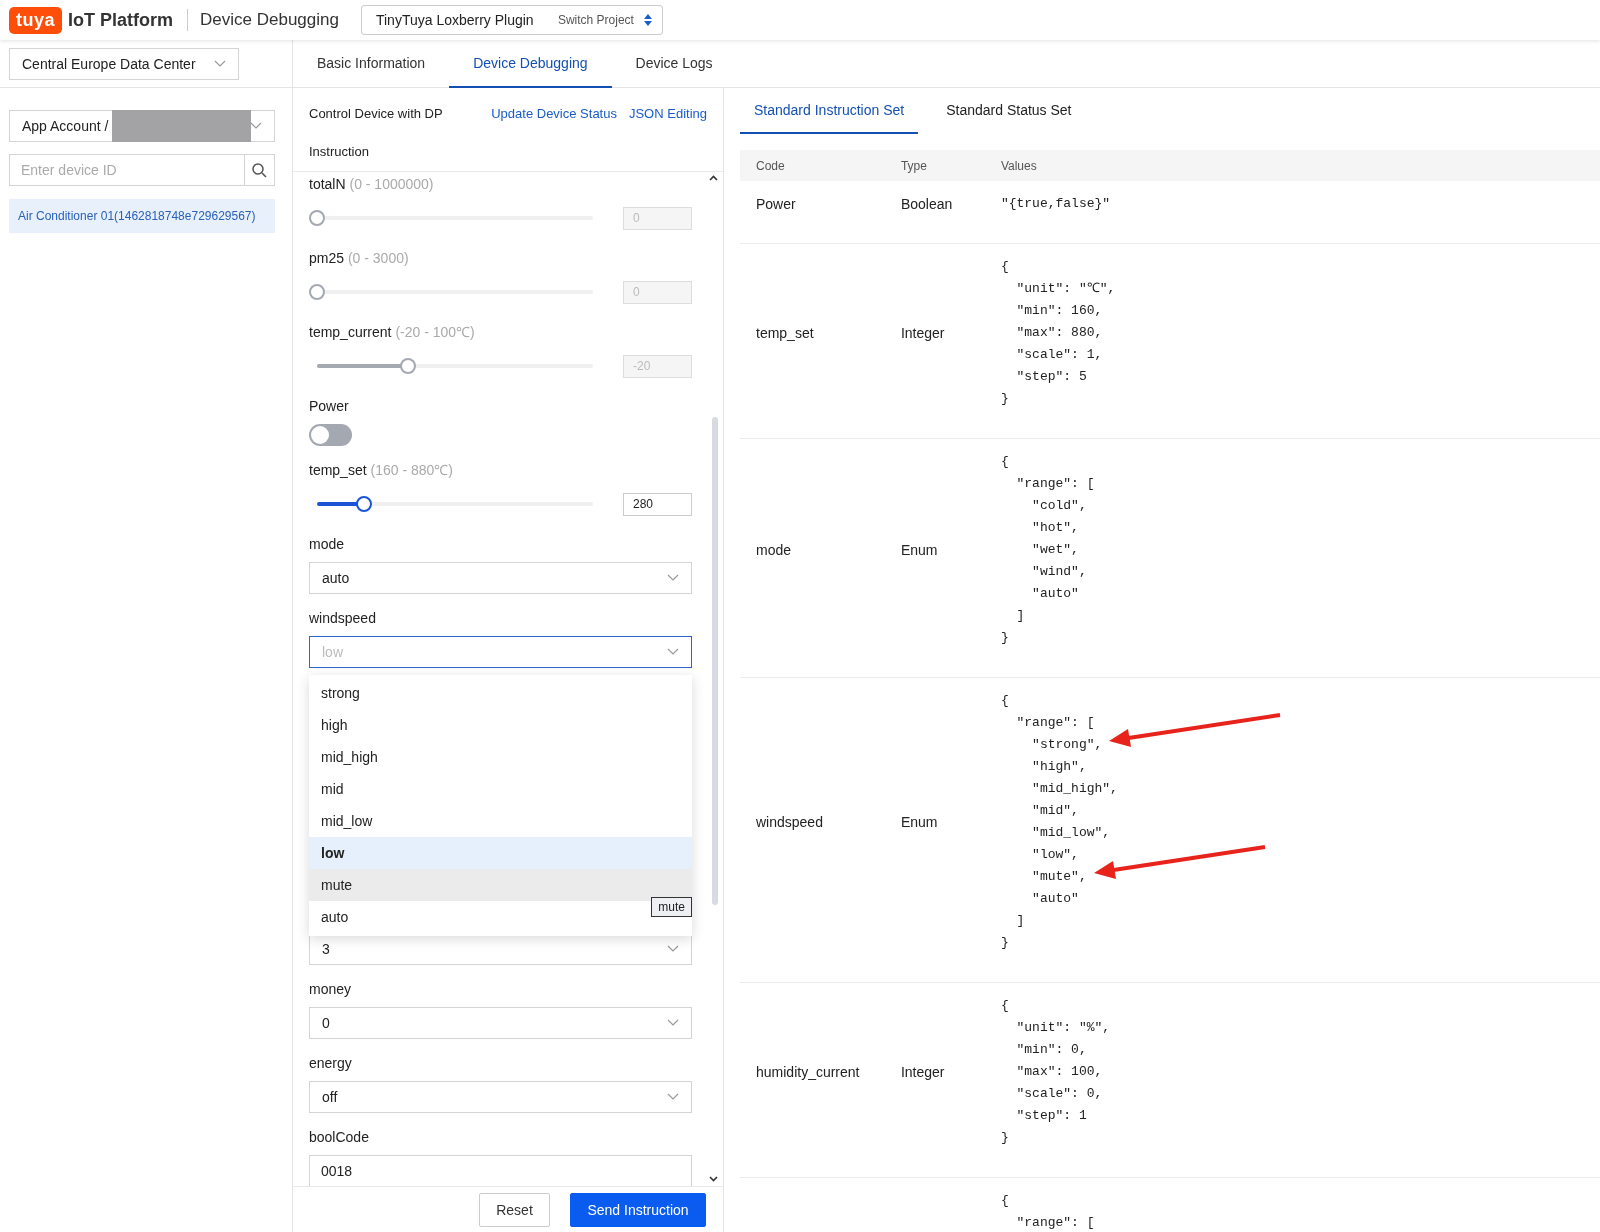  What do you see at coordinates (647, 20) in the screenshot?
I see `sort-icon` at bounding box center [647, 20].